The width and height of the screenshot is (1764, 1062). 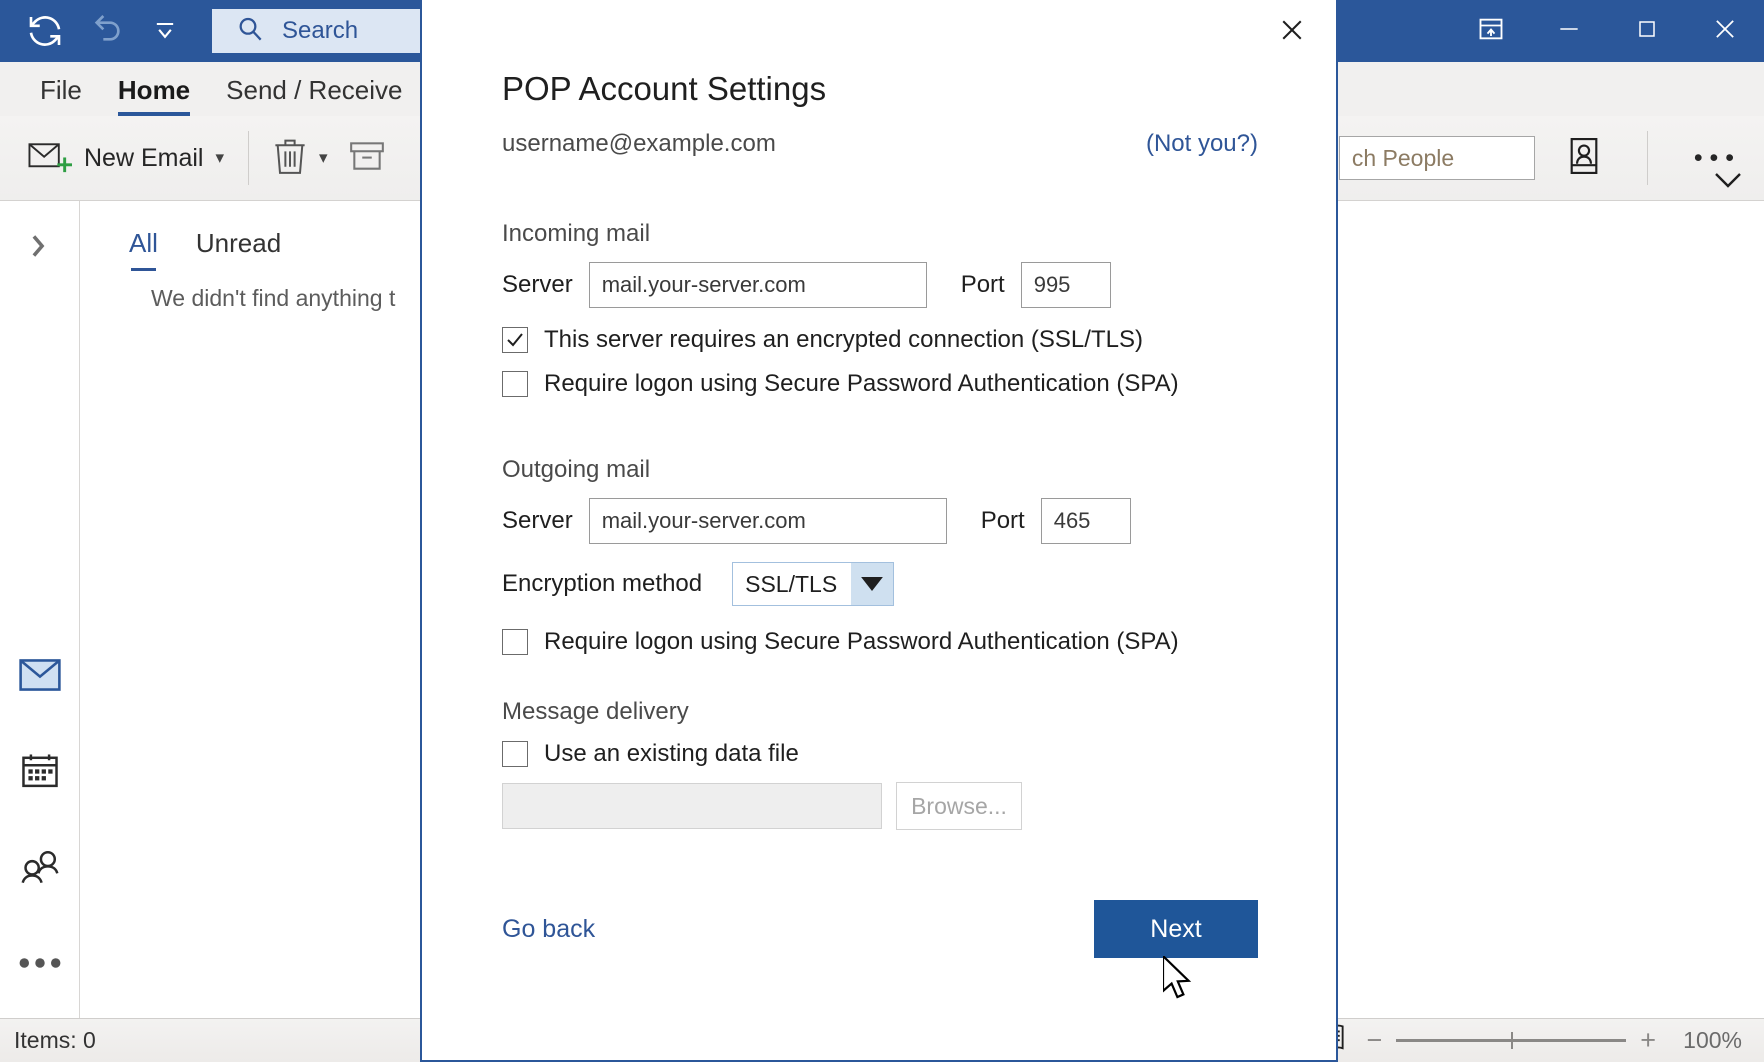 What do you see at coordinates (1436, 158) in the screenshot?
I see `search-people-input: ch People` at bounding box center [1436, 158].